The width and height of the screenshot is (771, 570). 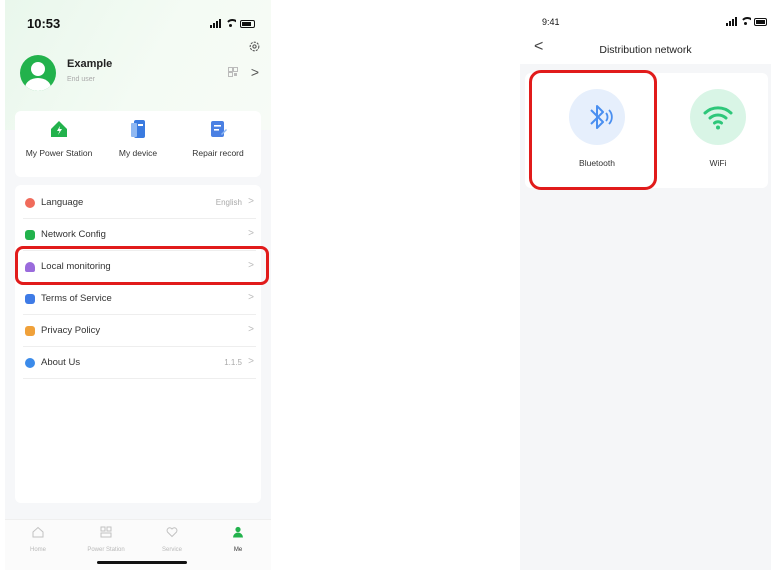 What do you see at coordinates (62, 202) in the screenshot?
I see `menu-label: Language` at bounding box center [62, 202].